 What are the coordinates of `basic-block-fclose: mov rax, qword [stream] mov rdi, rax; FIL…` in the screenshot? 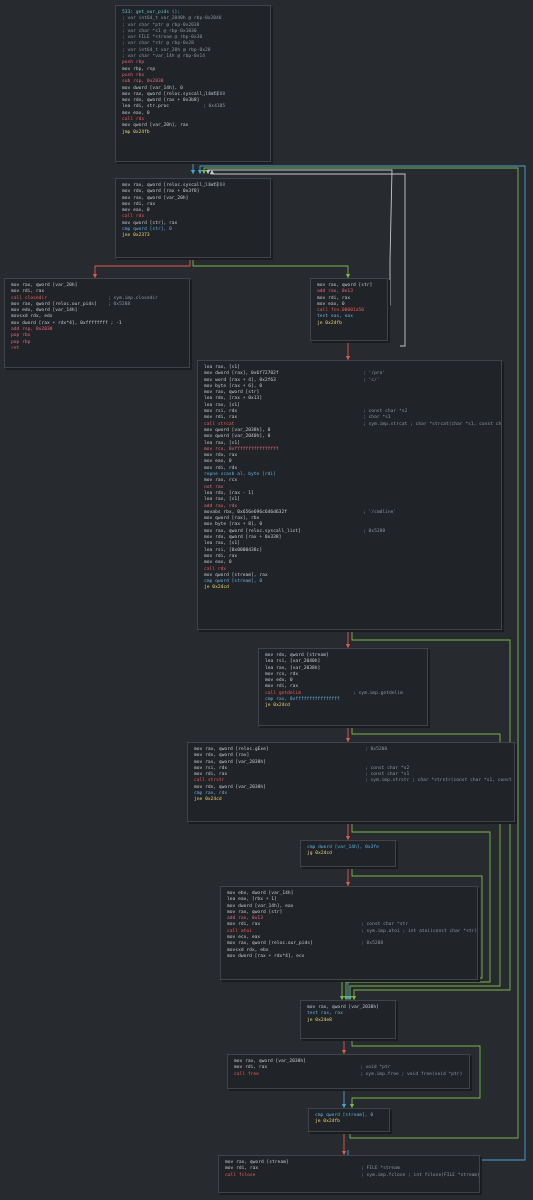 It's located at (349, 1174).